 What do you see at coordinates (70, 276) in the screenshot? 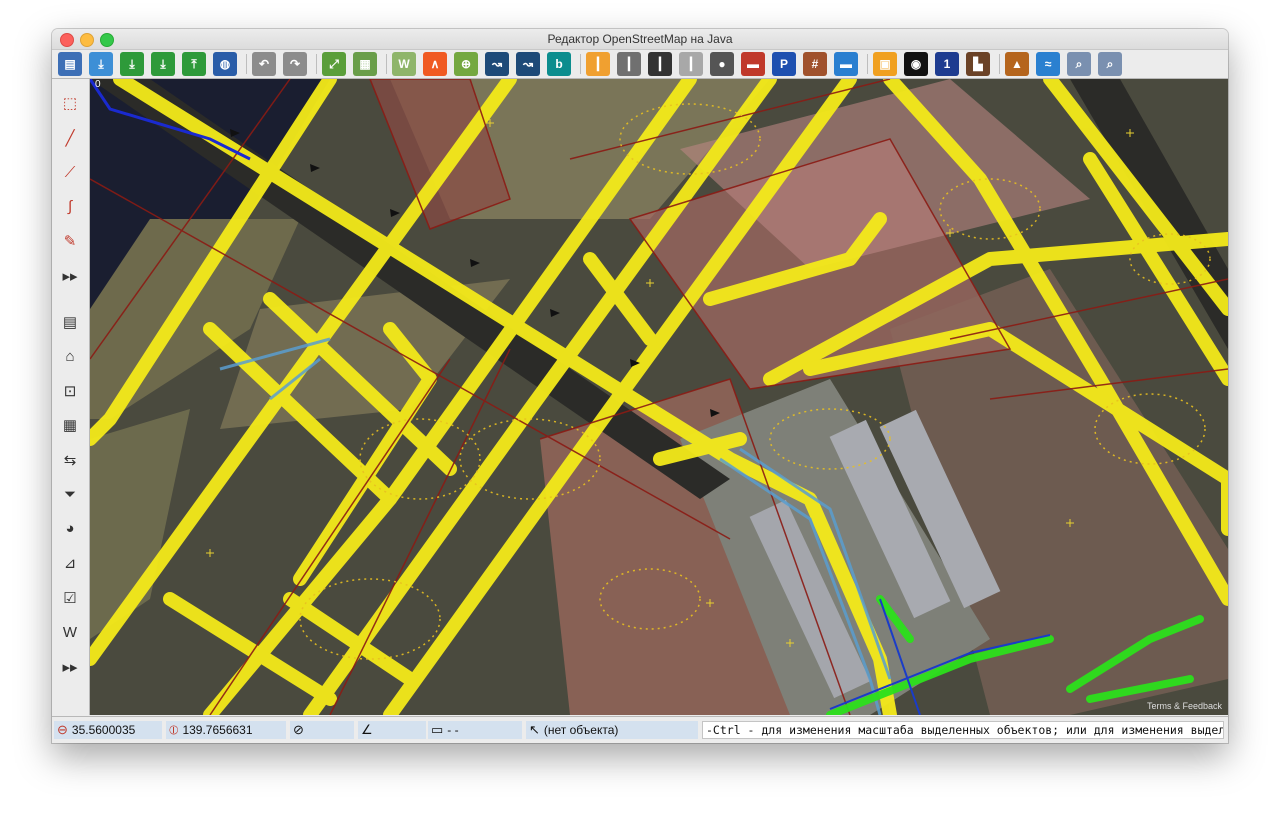
I see `more-tools-icon: ▸▸` at bounding box center [70, 276].